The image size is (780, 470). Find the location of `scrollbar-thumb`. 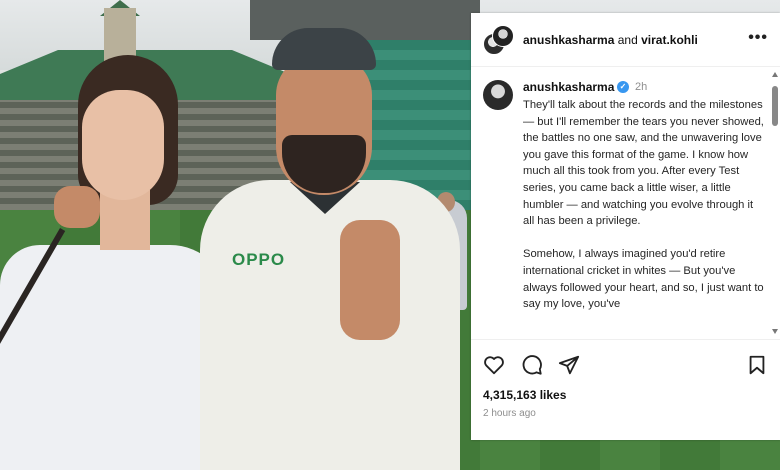

scrollbar-thumb is located at coordinates (775, 106).